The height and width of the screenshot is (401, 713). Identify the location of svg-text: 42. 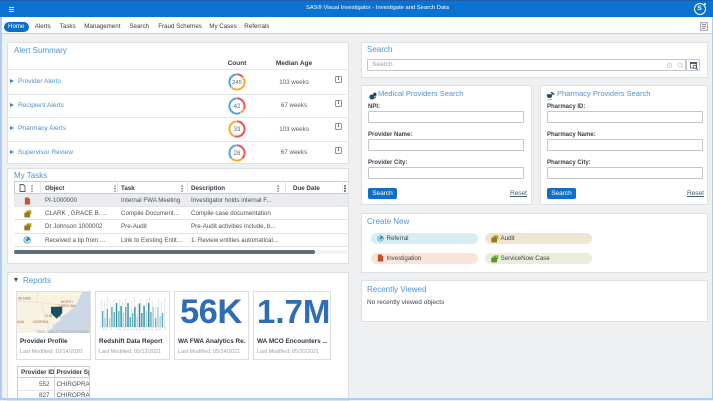
(236, 107).